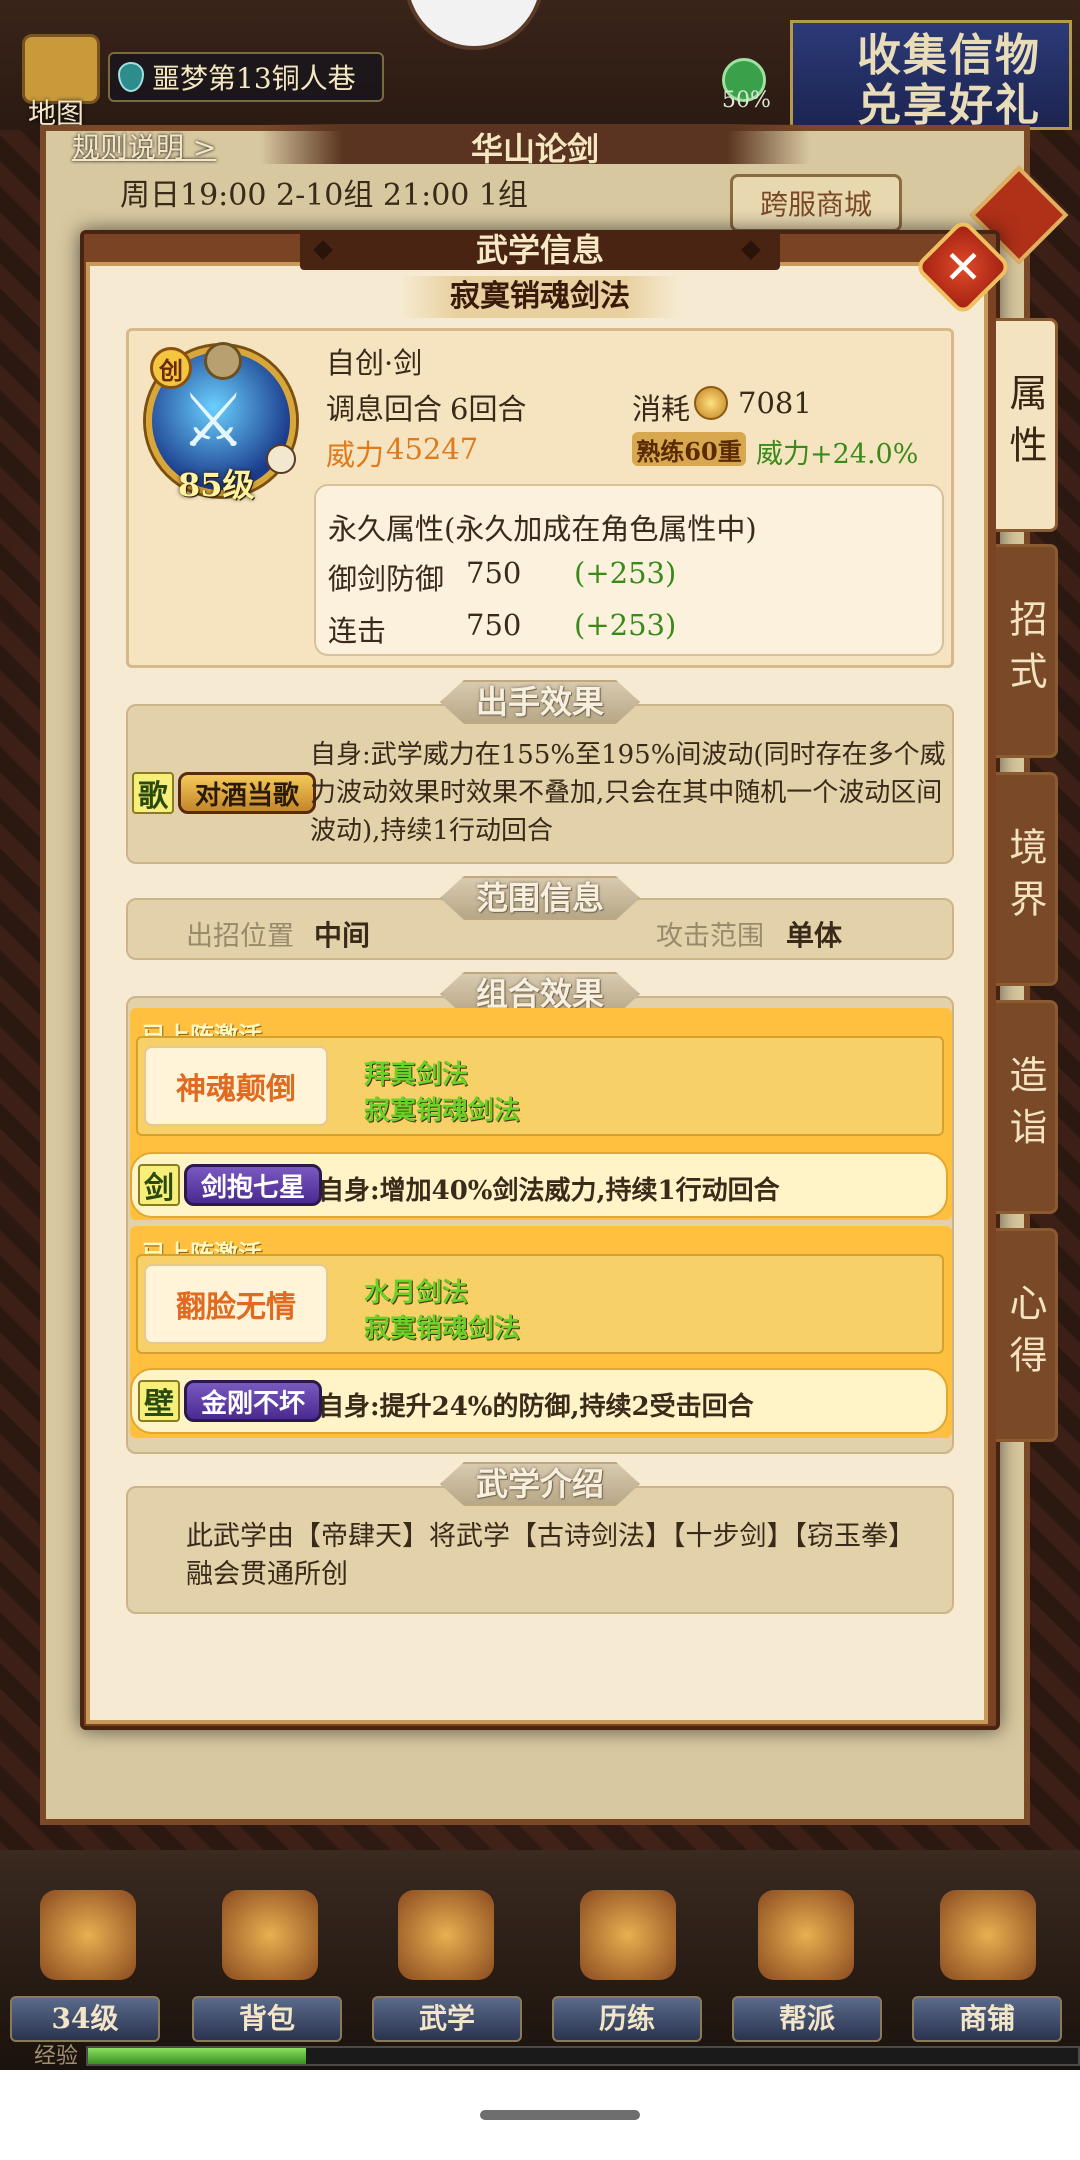 This screenshot has height=2160, width=1080. Describe the element at coordinates (253, 1185) in the screenshot. I see `combo-effect-tag: 剑抱七星` at that location.